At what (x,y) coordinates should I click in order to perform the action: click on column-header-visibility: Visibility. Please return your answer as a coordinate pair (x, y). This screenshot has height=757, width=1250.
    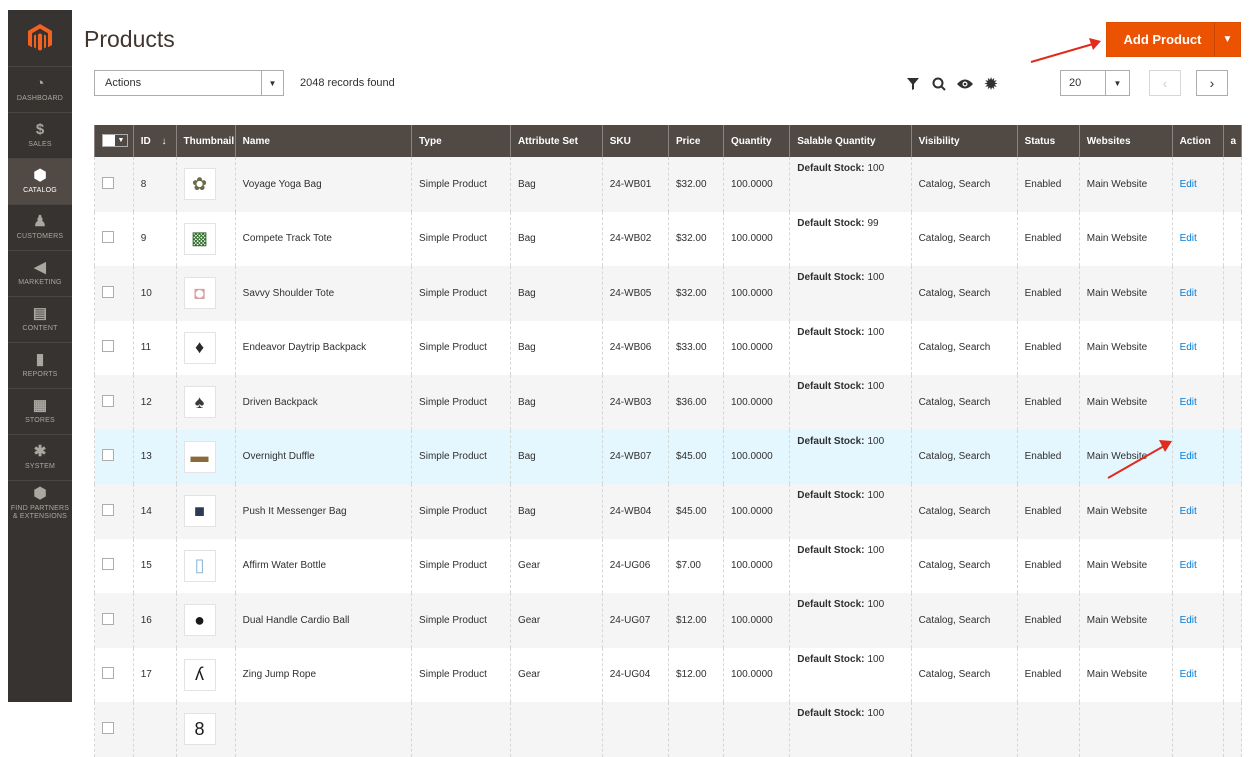
    Looking at the image, I should click on (964, 141).